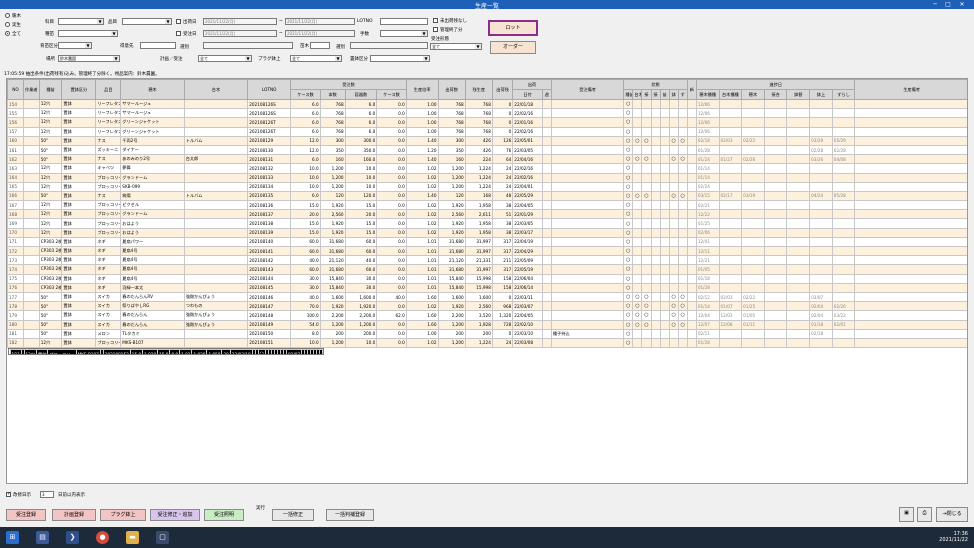 This screenshot has height=548, width=974. What do you see at coordinates (798, 94) in the screenshot?
I see `col-pr-repot: 鉢替` at bounding box center [798, 94].